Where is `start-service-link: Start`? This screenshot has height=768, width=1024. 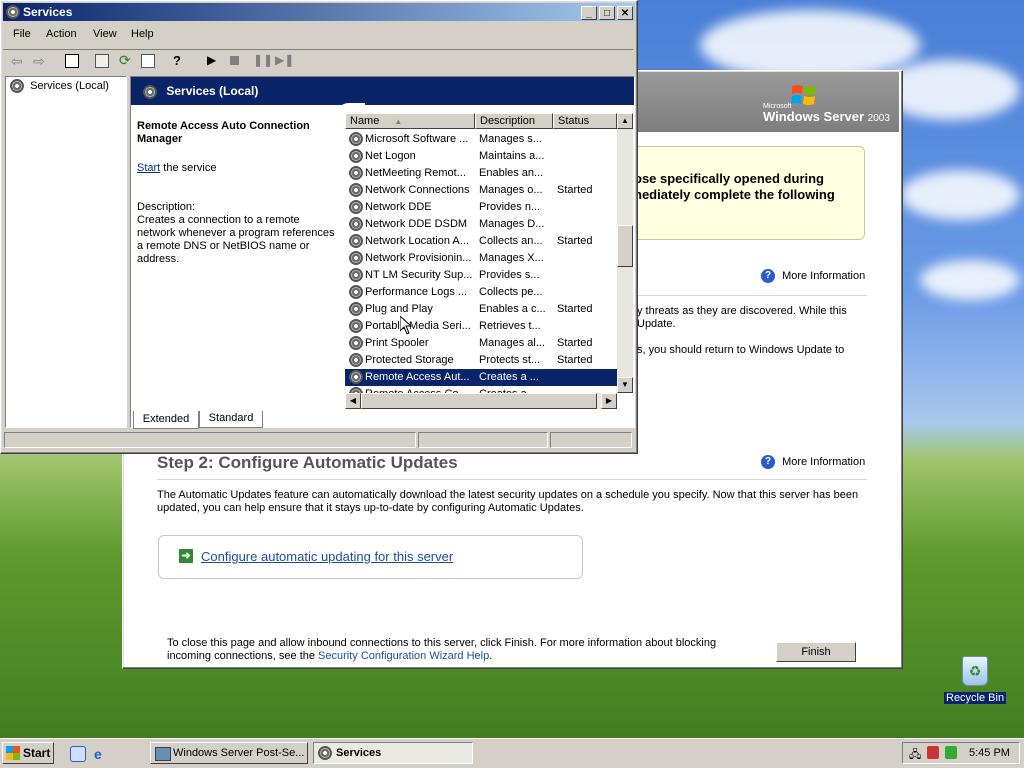
start-service-link: Start is located at coordinates (148, 168).